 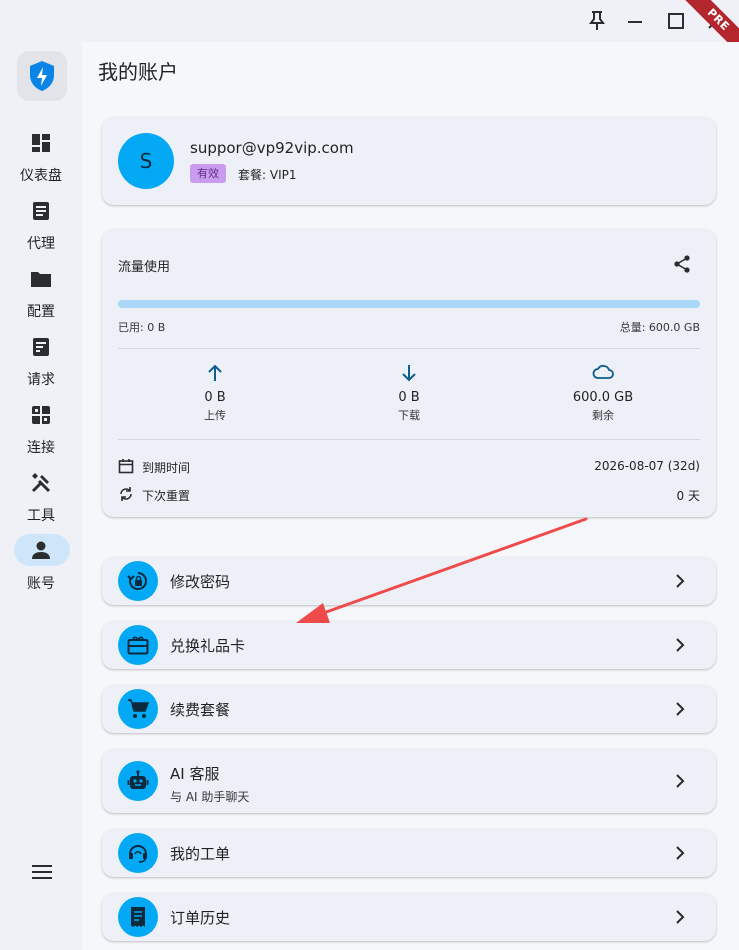 I want to click on sidebar-item-requests: 请求, so click(x=41, y=362).